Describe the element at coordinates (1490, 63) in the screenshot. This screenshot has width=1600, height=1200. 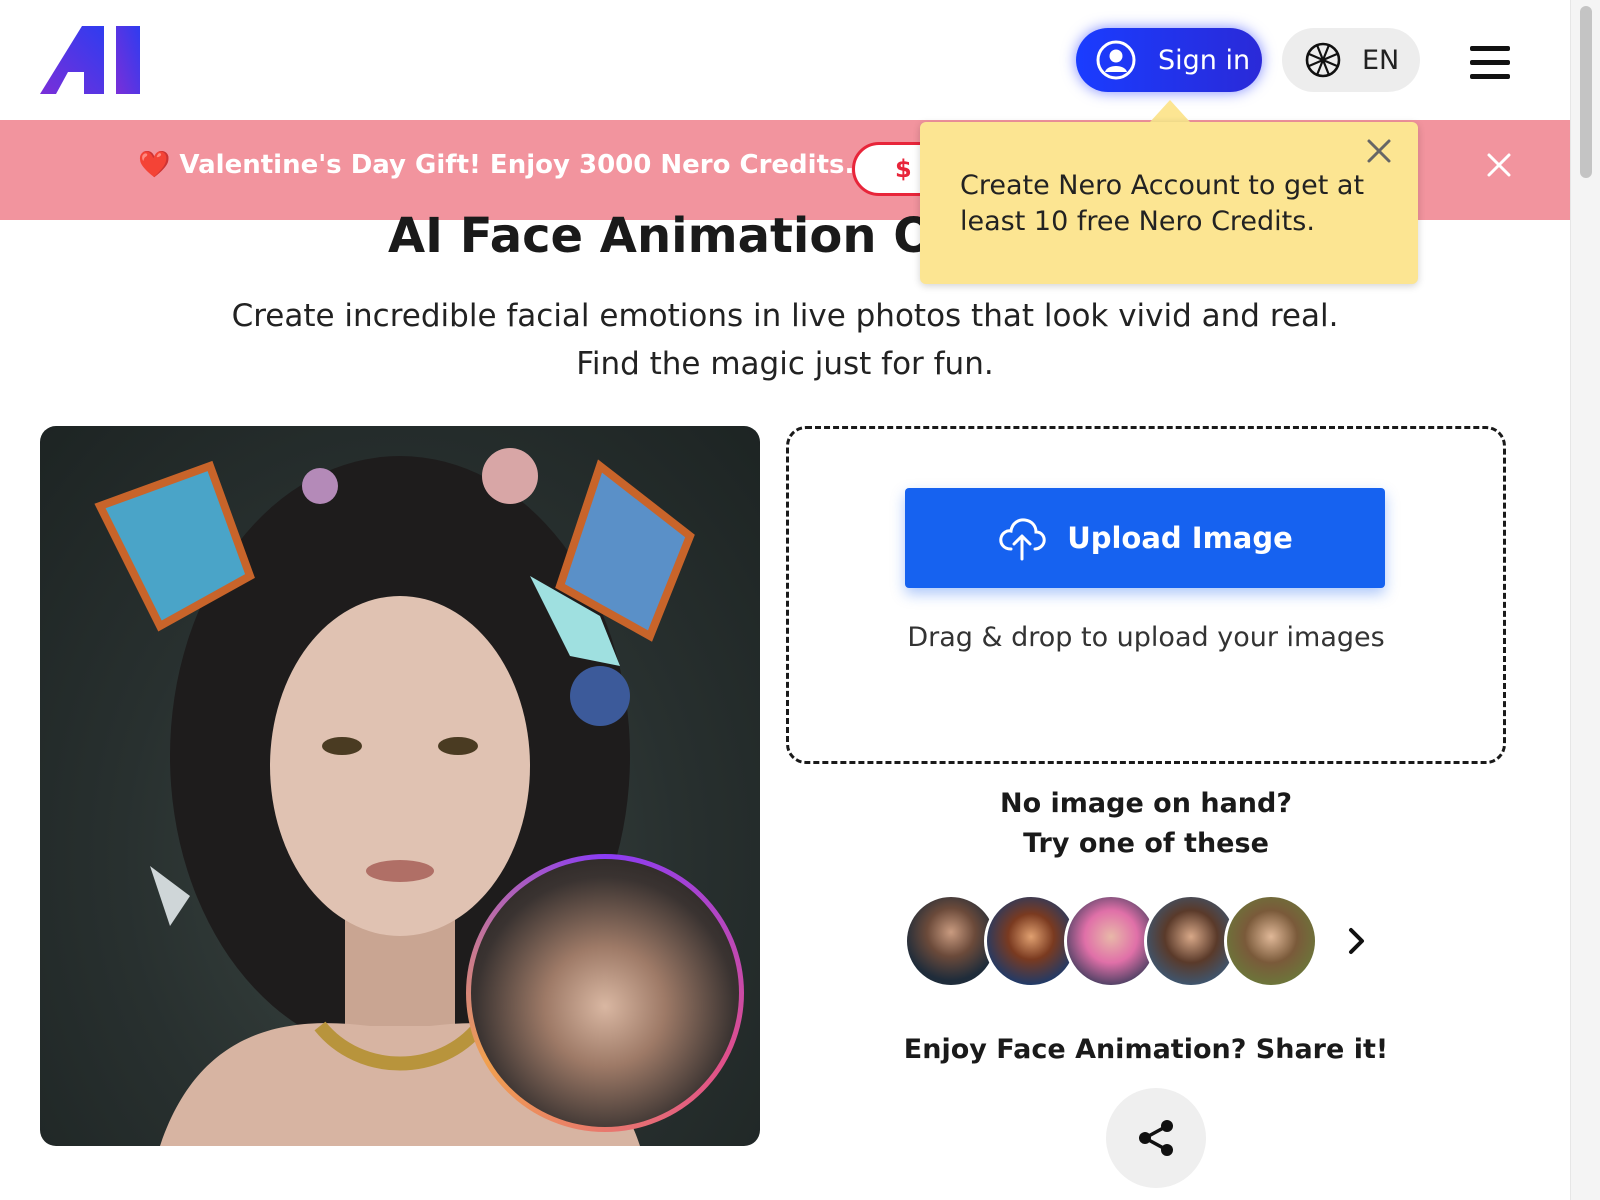
I see `hamburger-menu-icon` at that location.